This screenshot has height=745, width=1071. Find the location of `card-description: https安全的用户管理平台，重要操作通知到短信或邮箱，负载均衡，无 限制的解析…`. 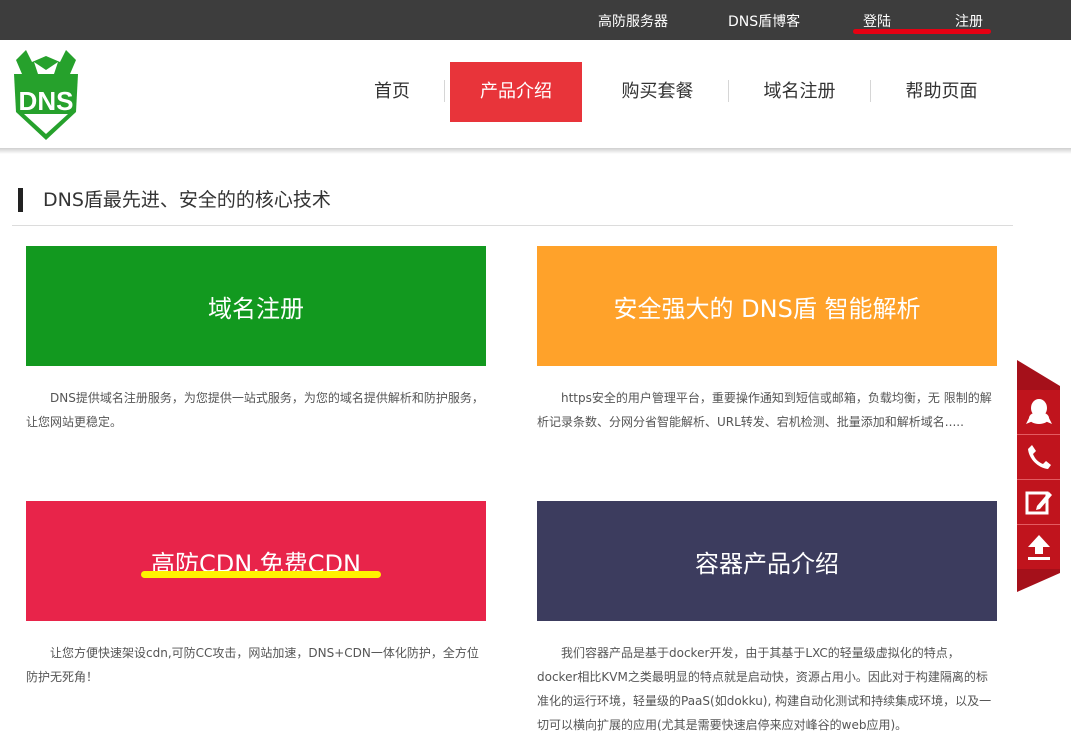

card-description: https安全的用户管理平台，重要操作通知到短信或邮箱，负载均衡，无 限制的解析… is located at coordinates (764, 410).